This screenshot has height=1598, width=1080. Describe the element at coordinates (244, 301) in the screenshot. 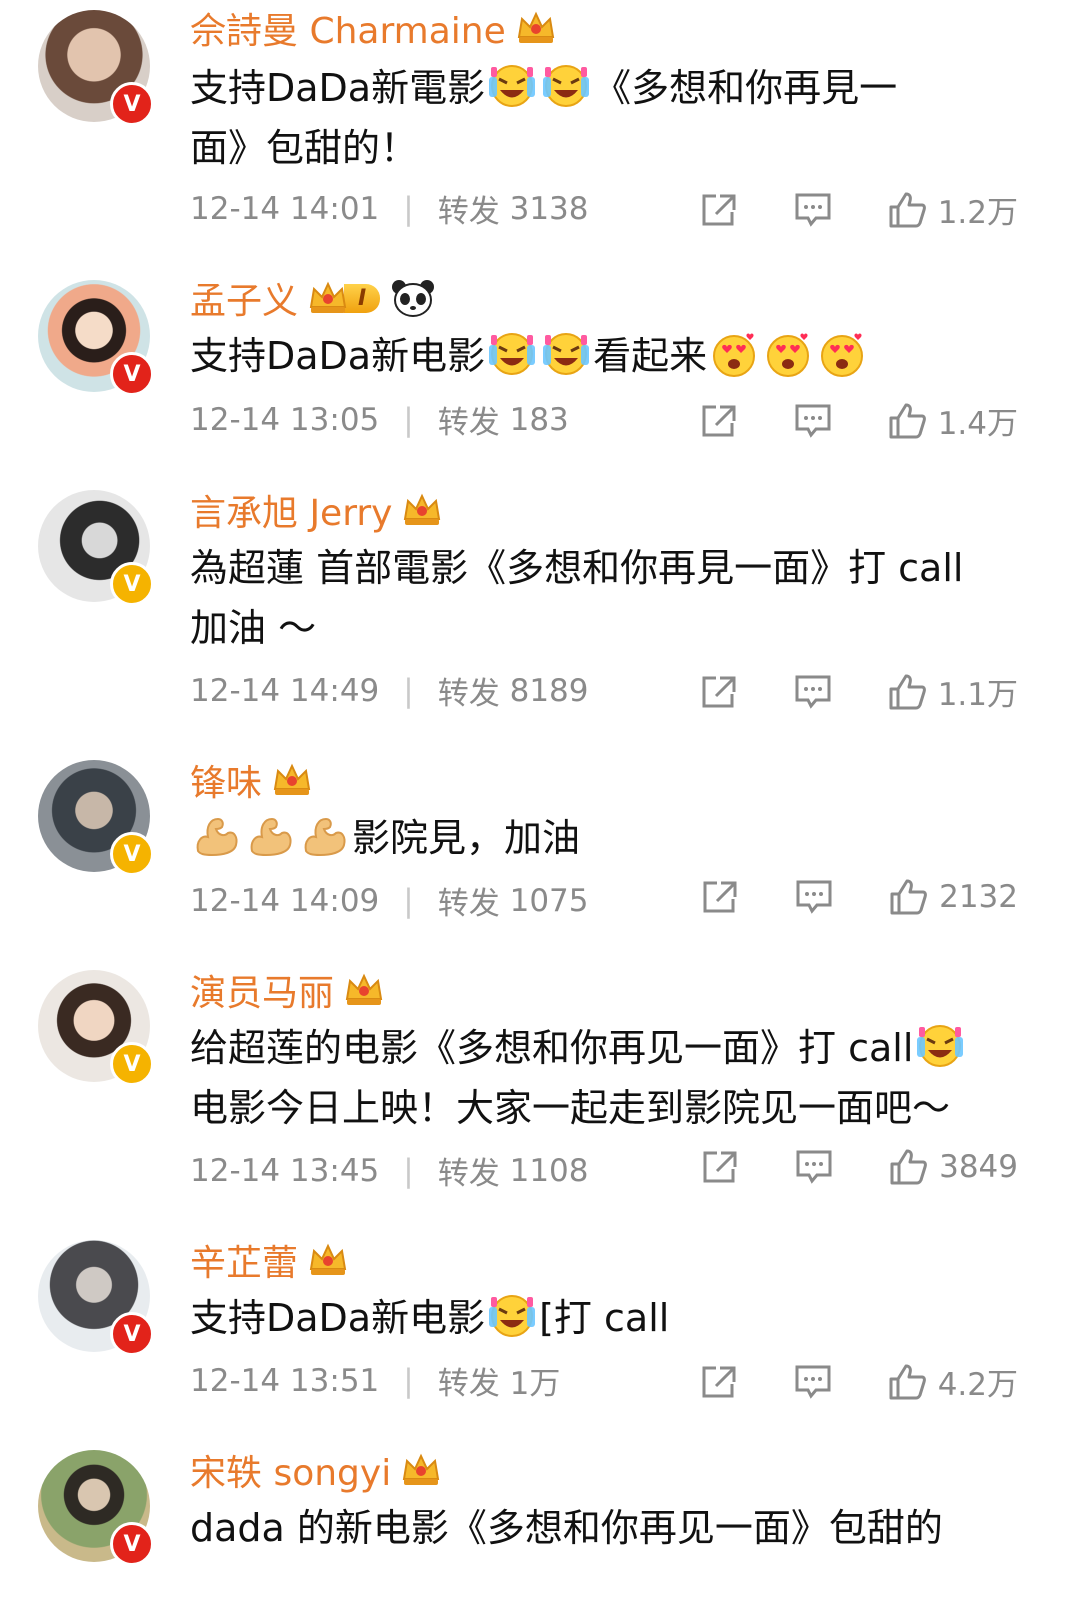

I see `username-text: 孟子义` at that location.